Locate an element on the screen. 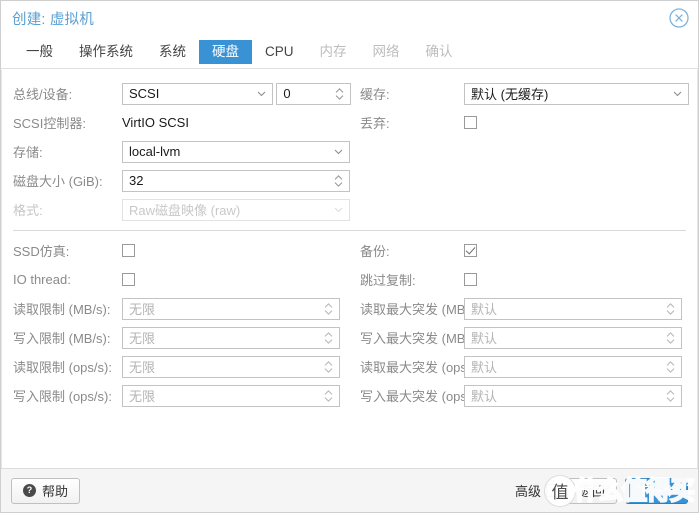  row-ssd-emulation: SSD仿真: is located at coordinates (182, 250).